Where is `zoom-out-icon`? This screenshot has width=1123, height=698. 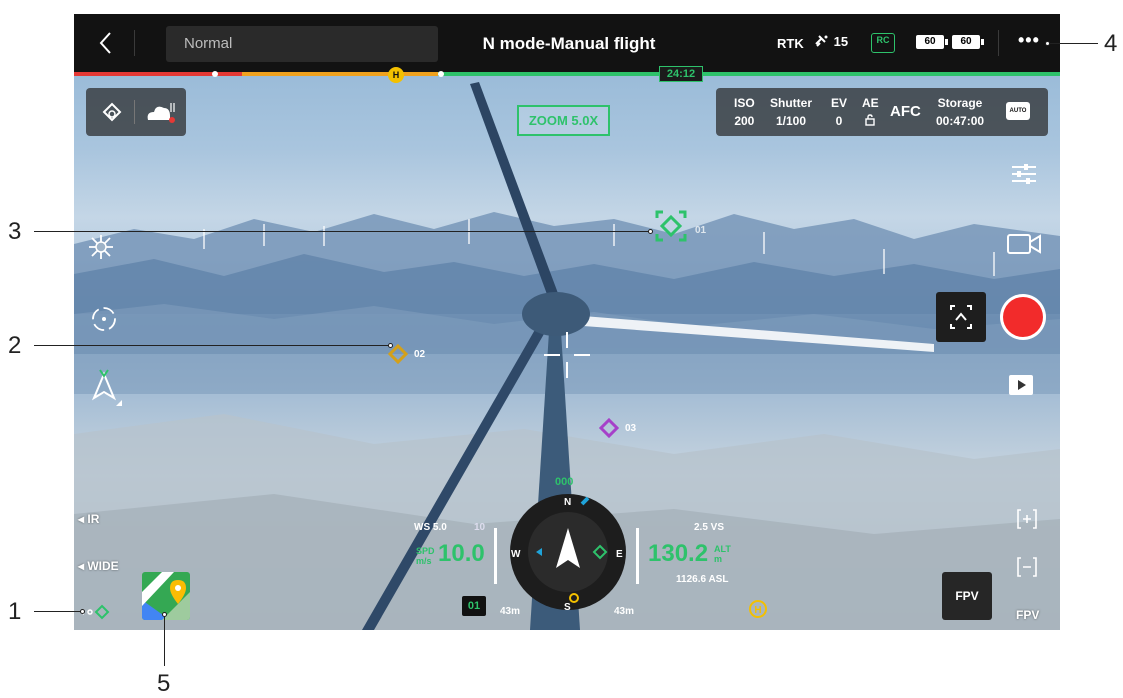
zoom-out-icon is located at coordinates (1027, 567).